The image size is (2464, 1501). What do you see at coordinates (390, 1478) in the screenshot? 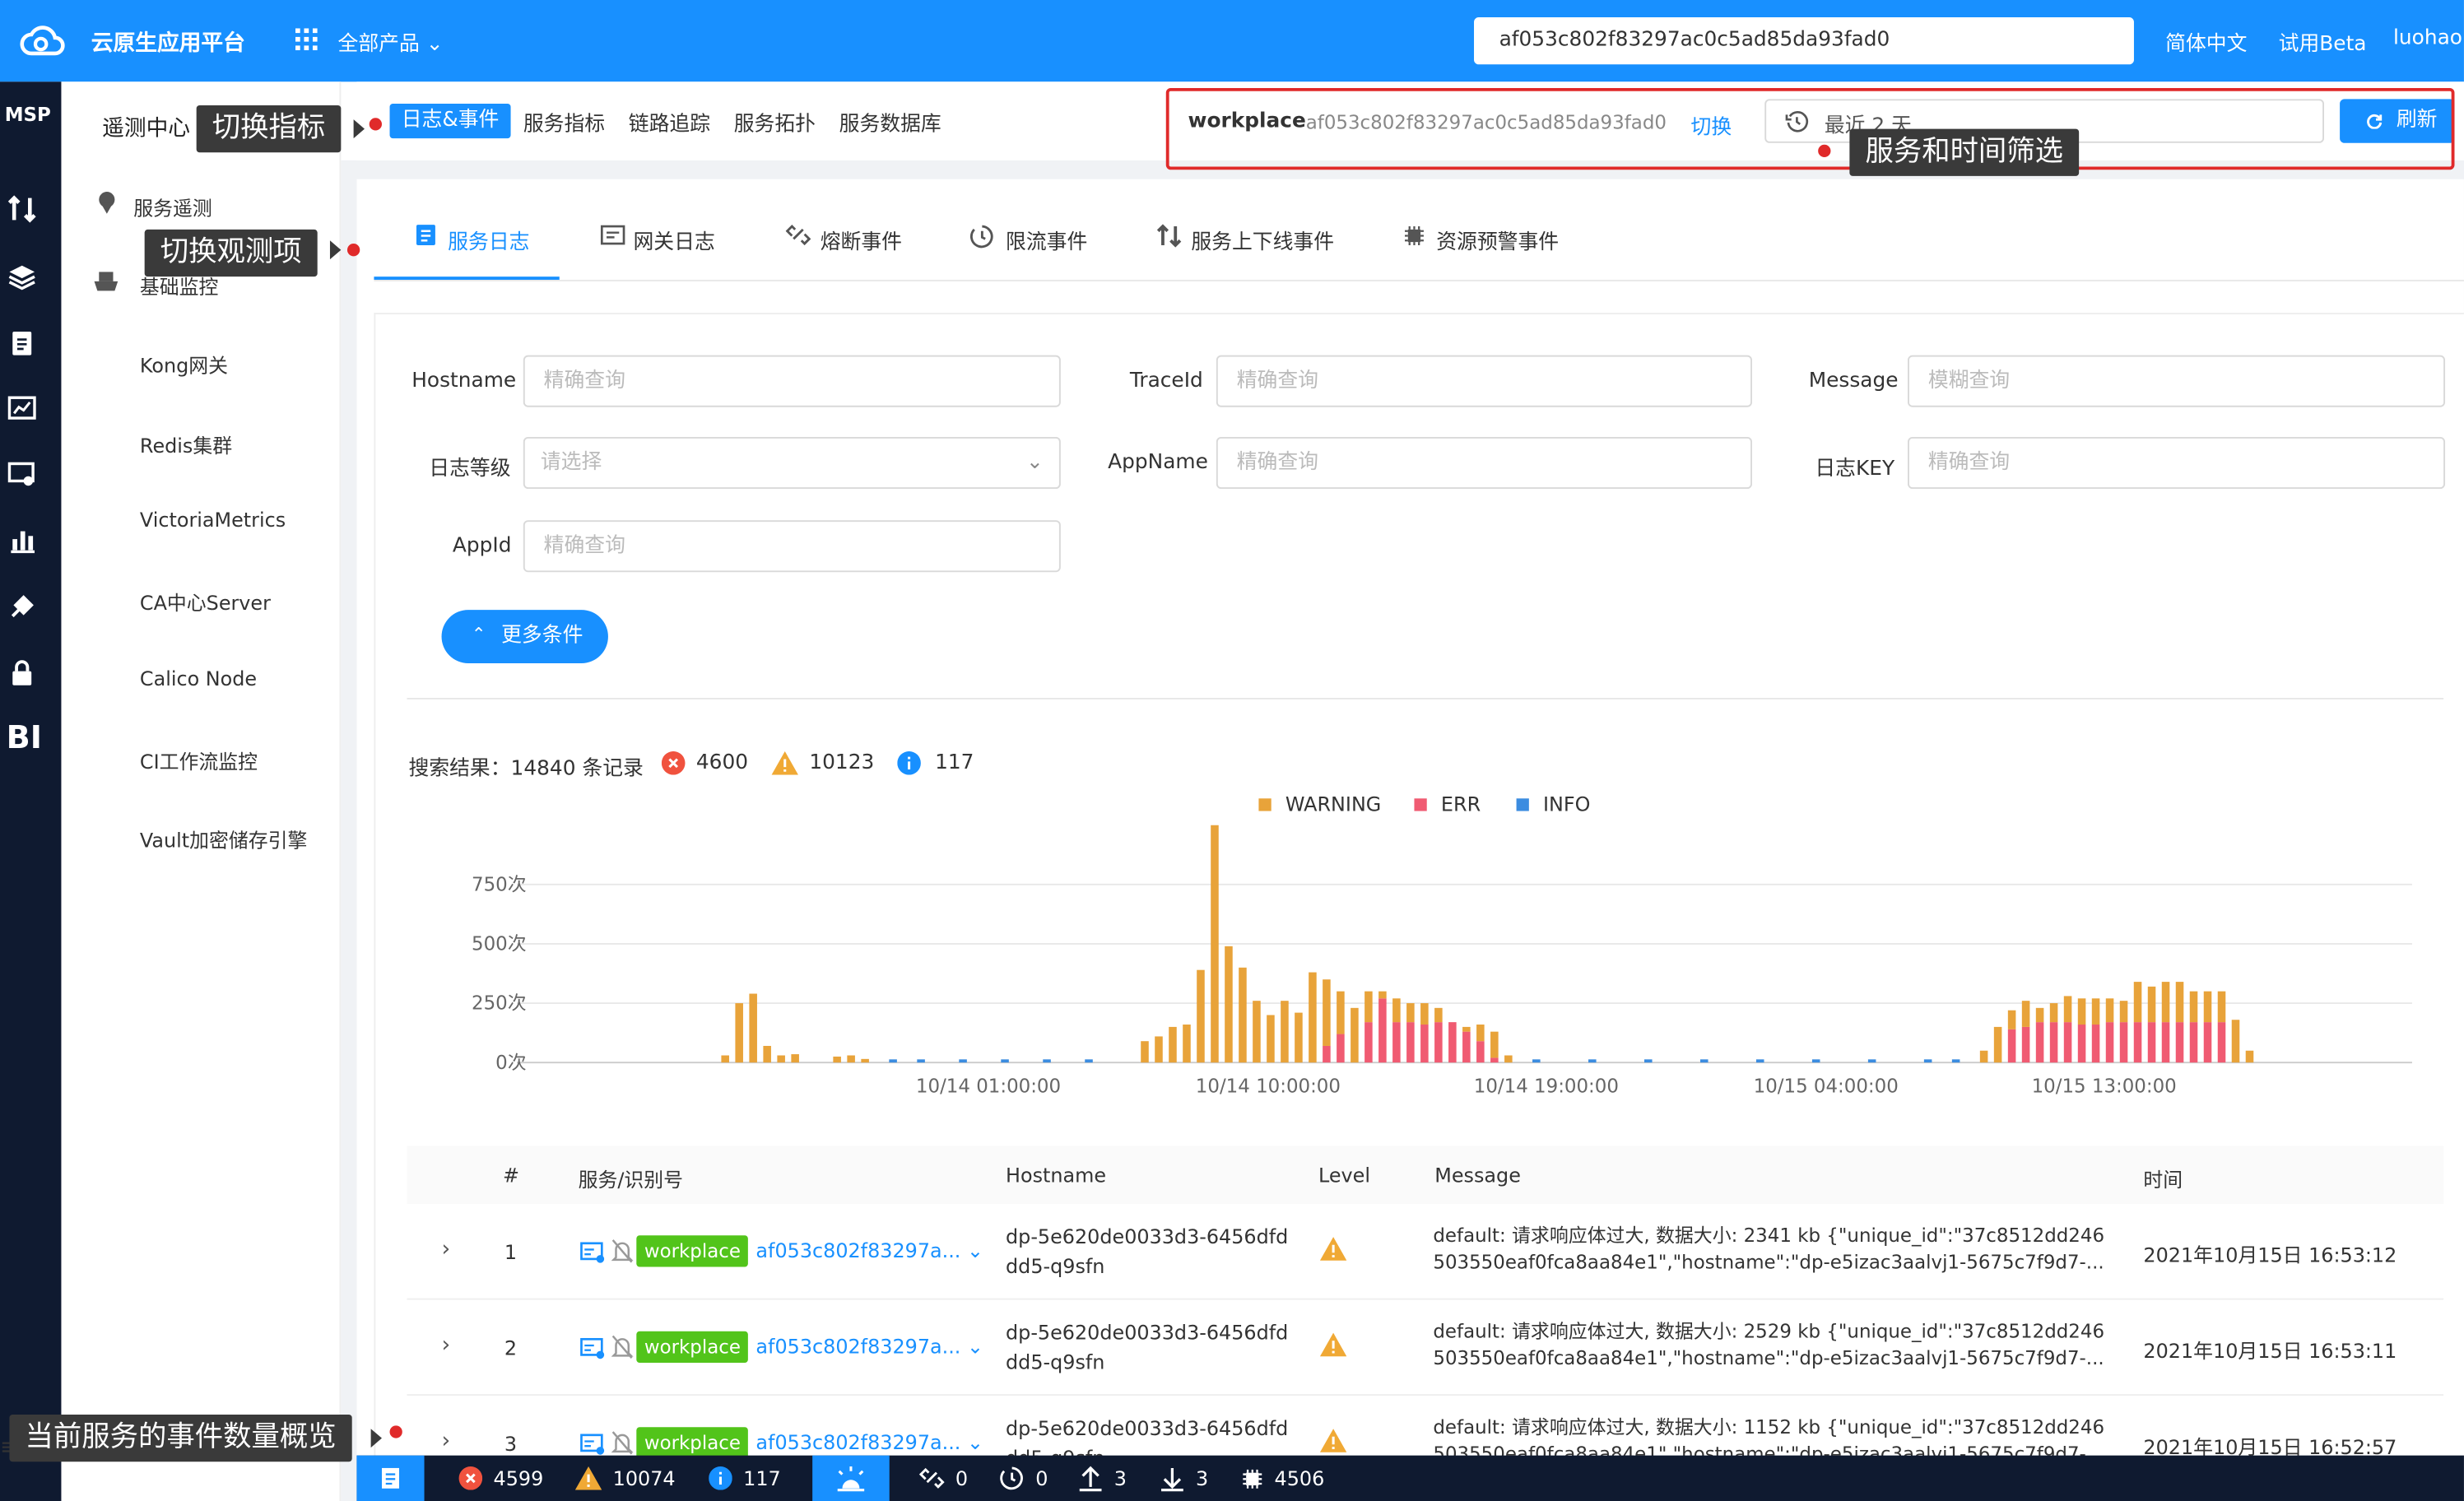
I see `log-tab-button` at bounding box center [390, 1478].